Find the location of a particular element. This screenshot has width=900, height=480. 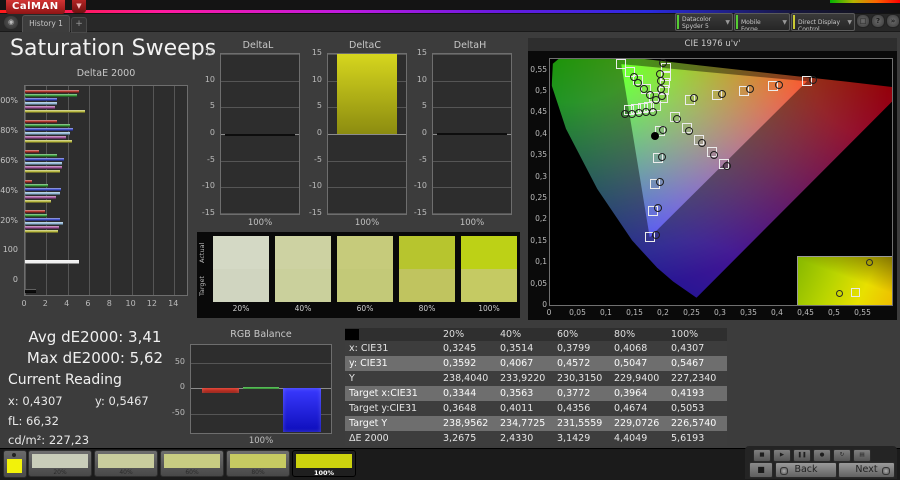

deltac-plot-area is located at coordinates (367, 134).